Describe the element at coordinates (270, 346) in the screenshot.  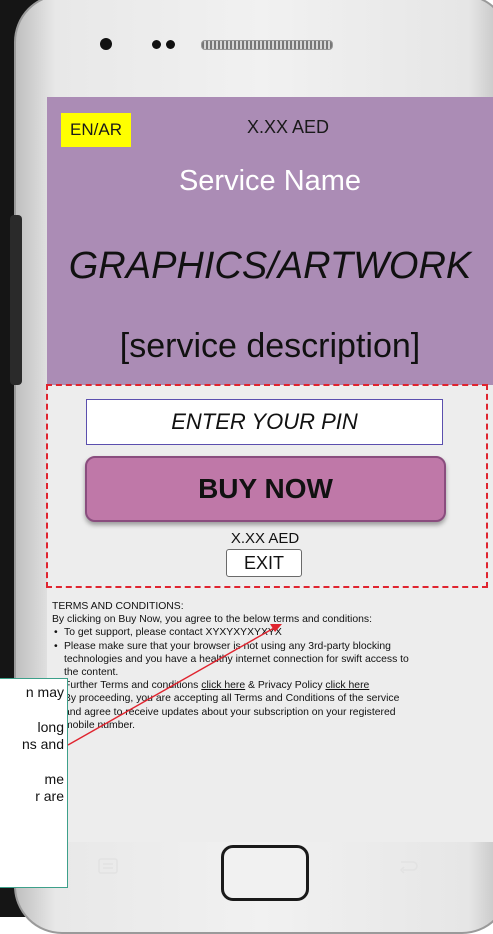
I see `service-description: [service description]` at that location.